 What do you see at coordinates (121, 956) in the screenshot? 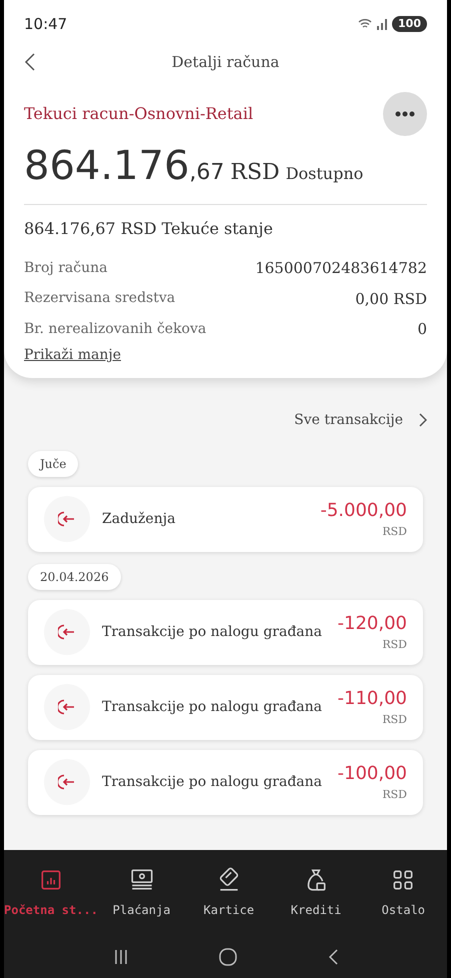
I see `recent-apps-icon` at bounding box center [121, 956].